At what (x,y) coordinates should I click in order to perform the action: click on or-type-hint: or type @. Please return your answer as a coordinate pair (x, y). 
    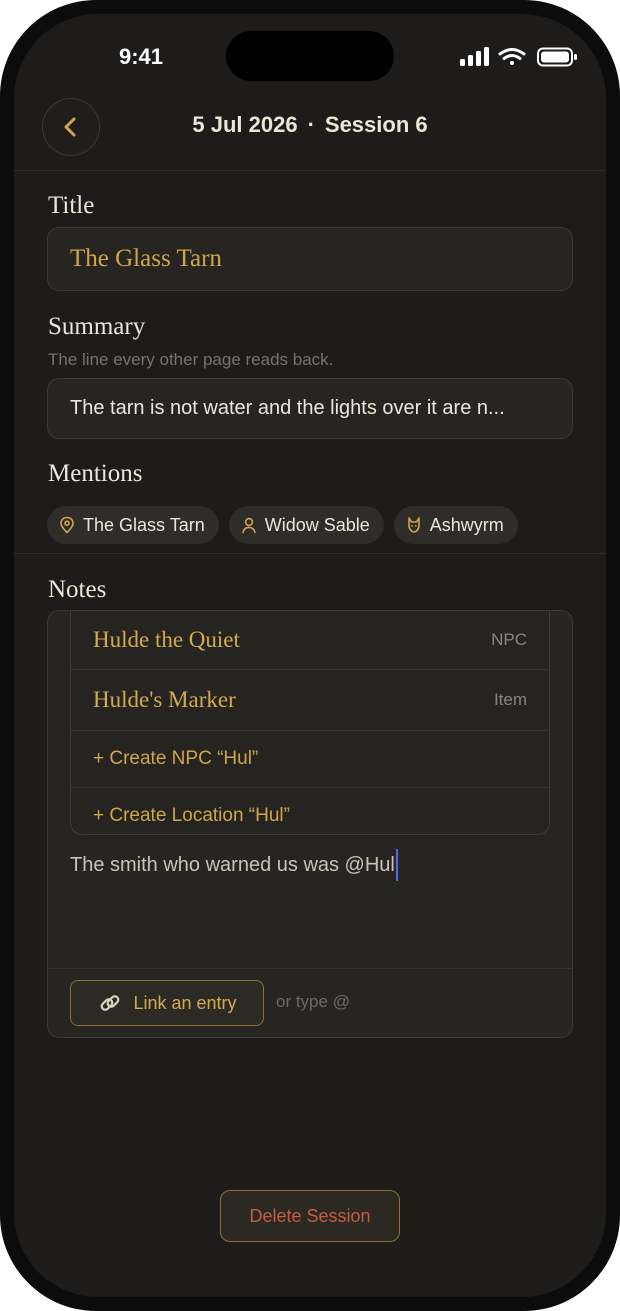
    Looking at the image, I should click on (313, 1001).